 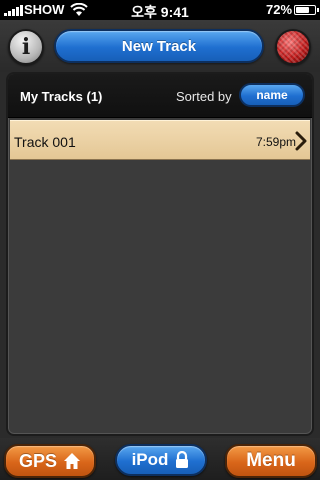 What do you see at coordinates (61, 96) in the screenshot?
I see `list-title: My Tracks (1)` at bounding box center [61, 96].